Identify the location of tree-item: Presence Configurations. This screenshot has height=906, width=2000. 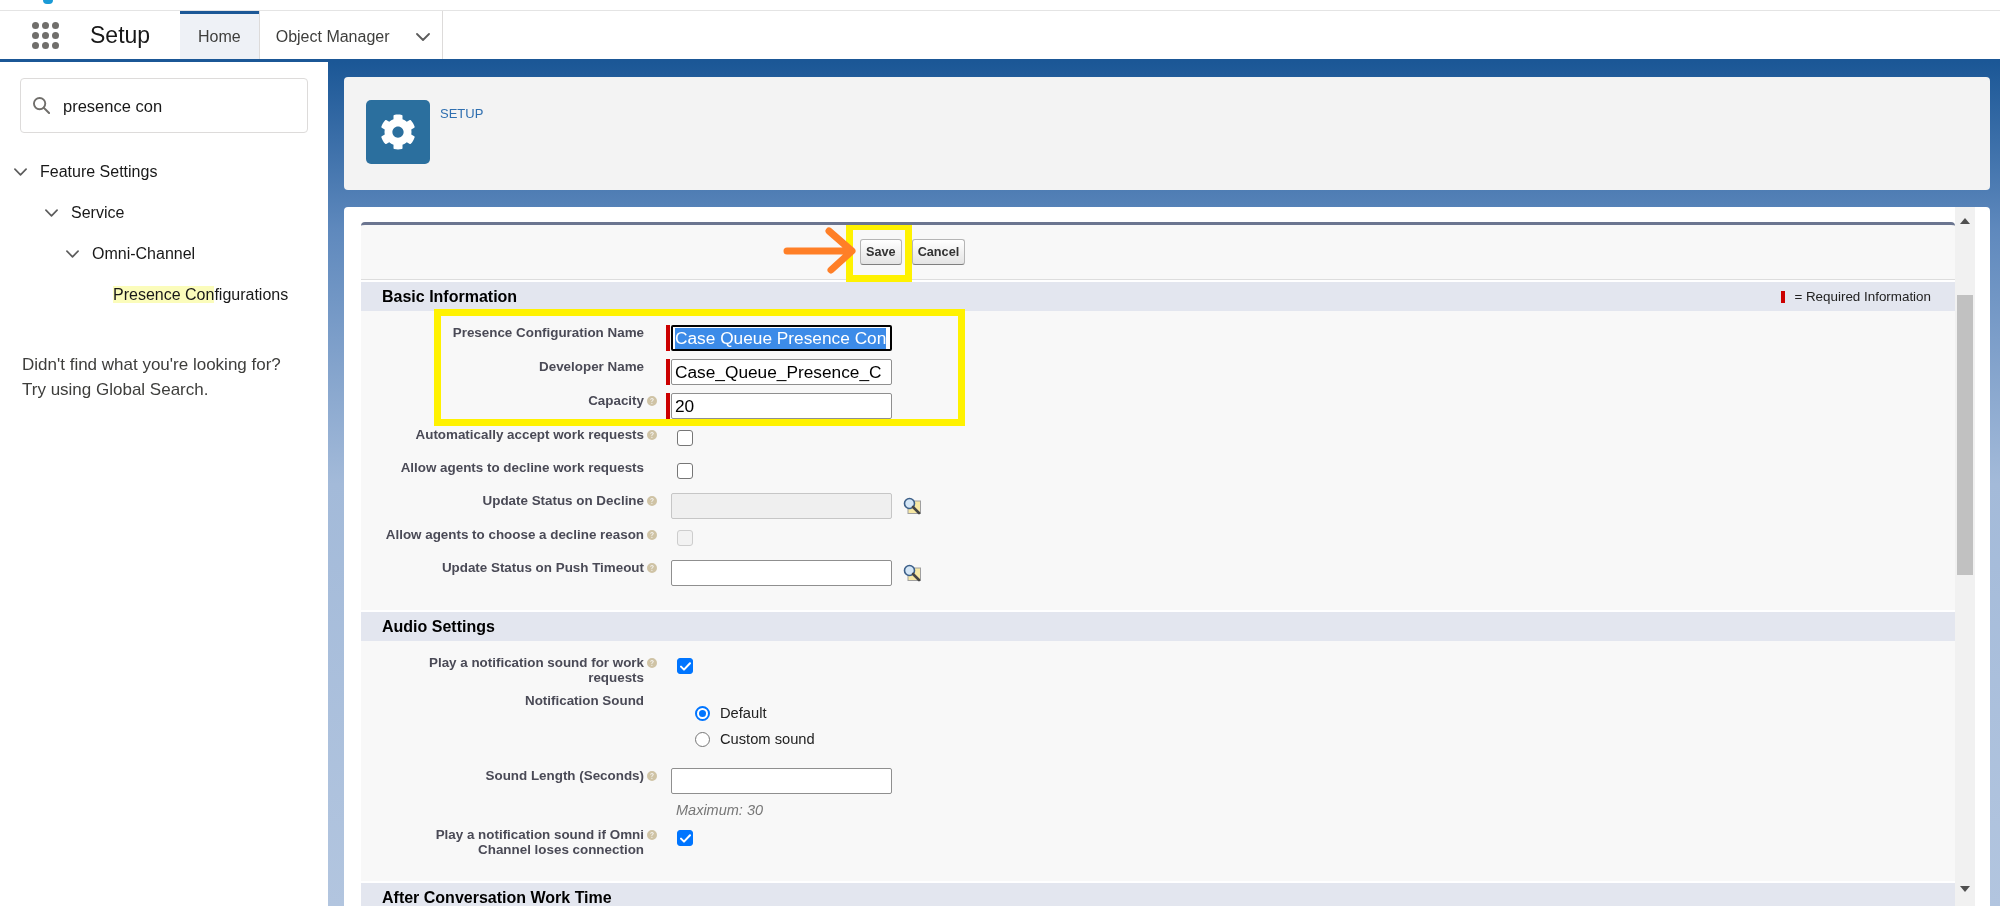
(201, 294).